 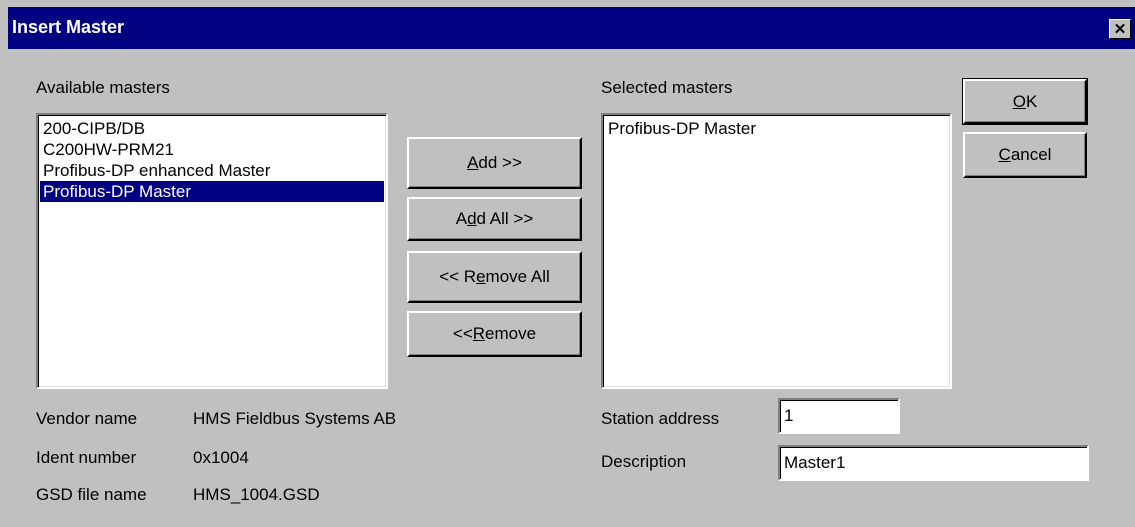 What do you see at coordinates (212, 170) in the screenshot?
I see `list-item: Profibus-DP enhanced Master` at bounding box center [212, 170].